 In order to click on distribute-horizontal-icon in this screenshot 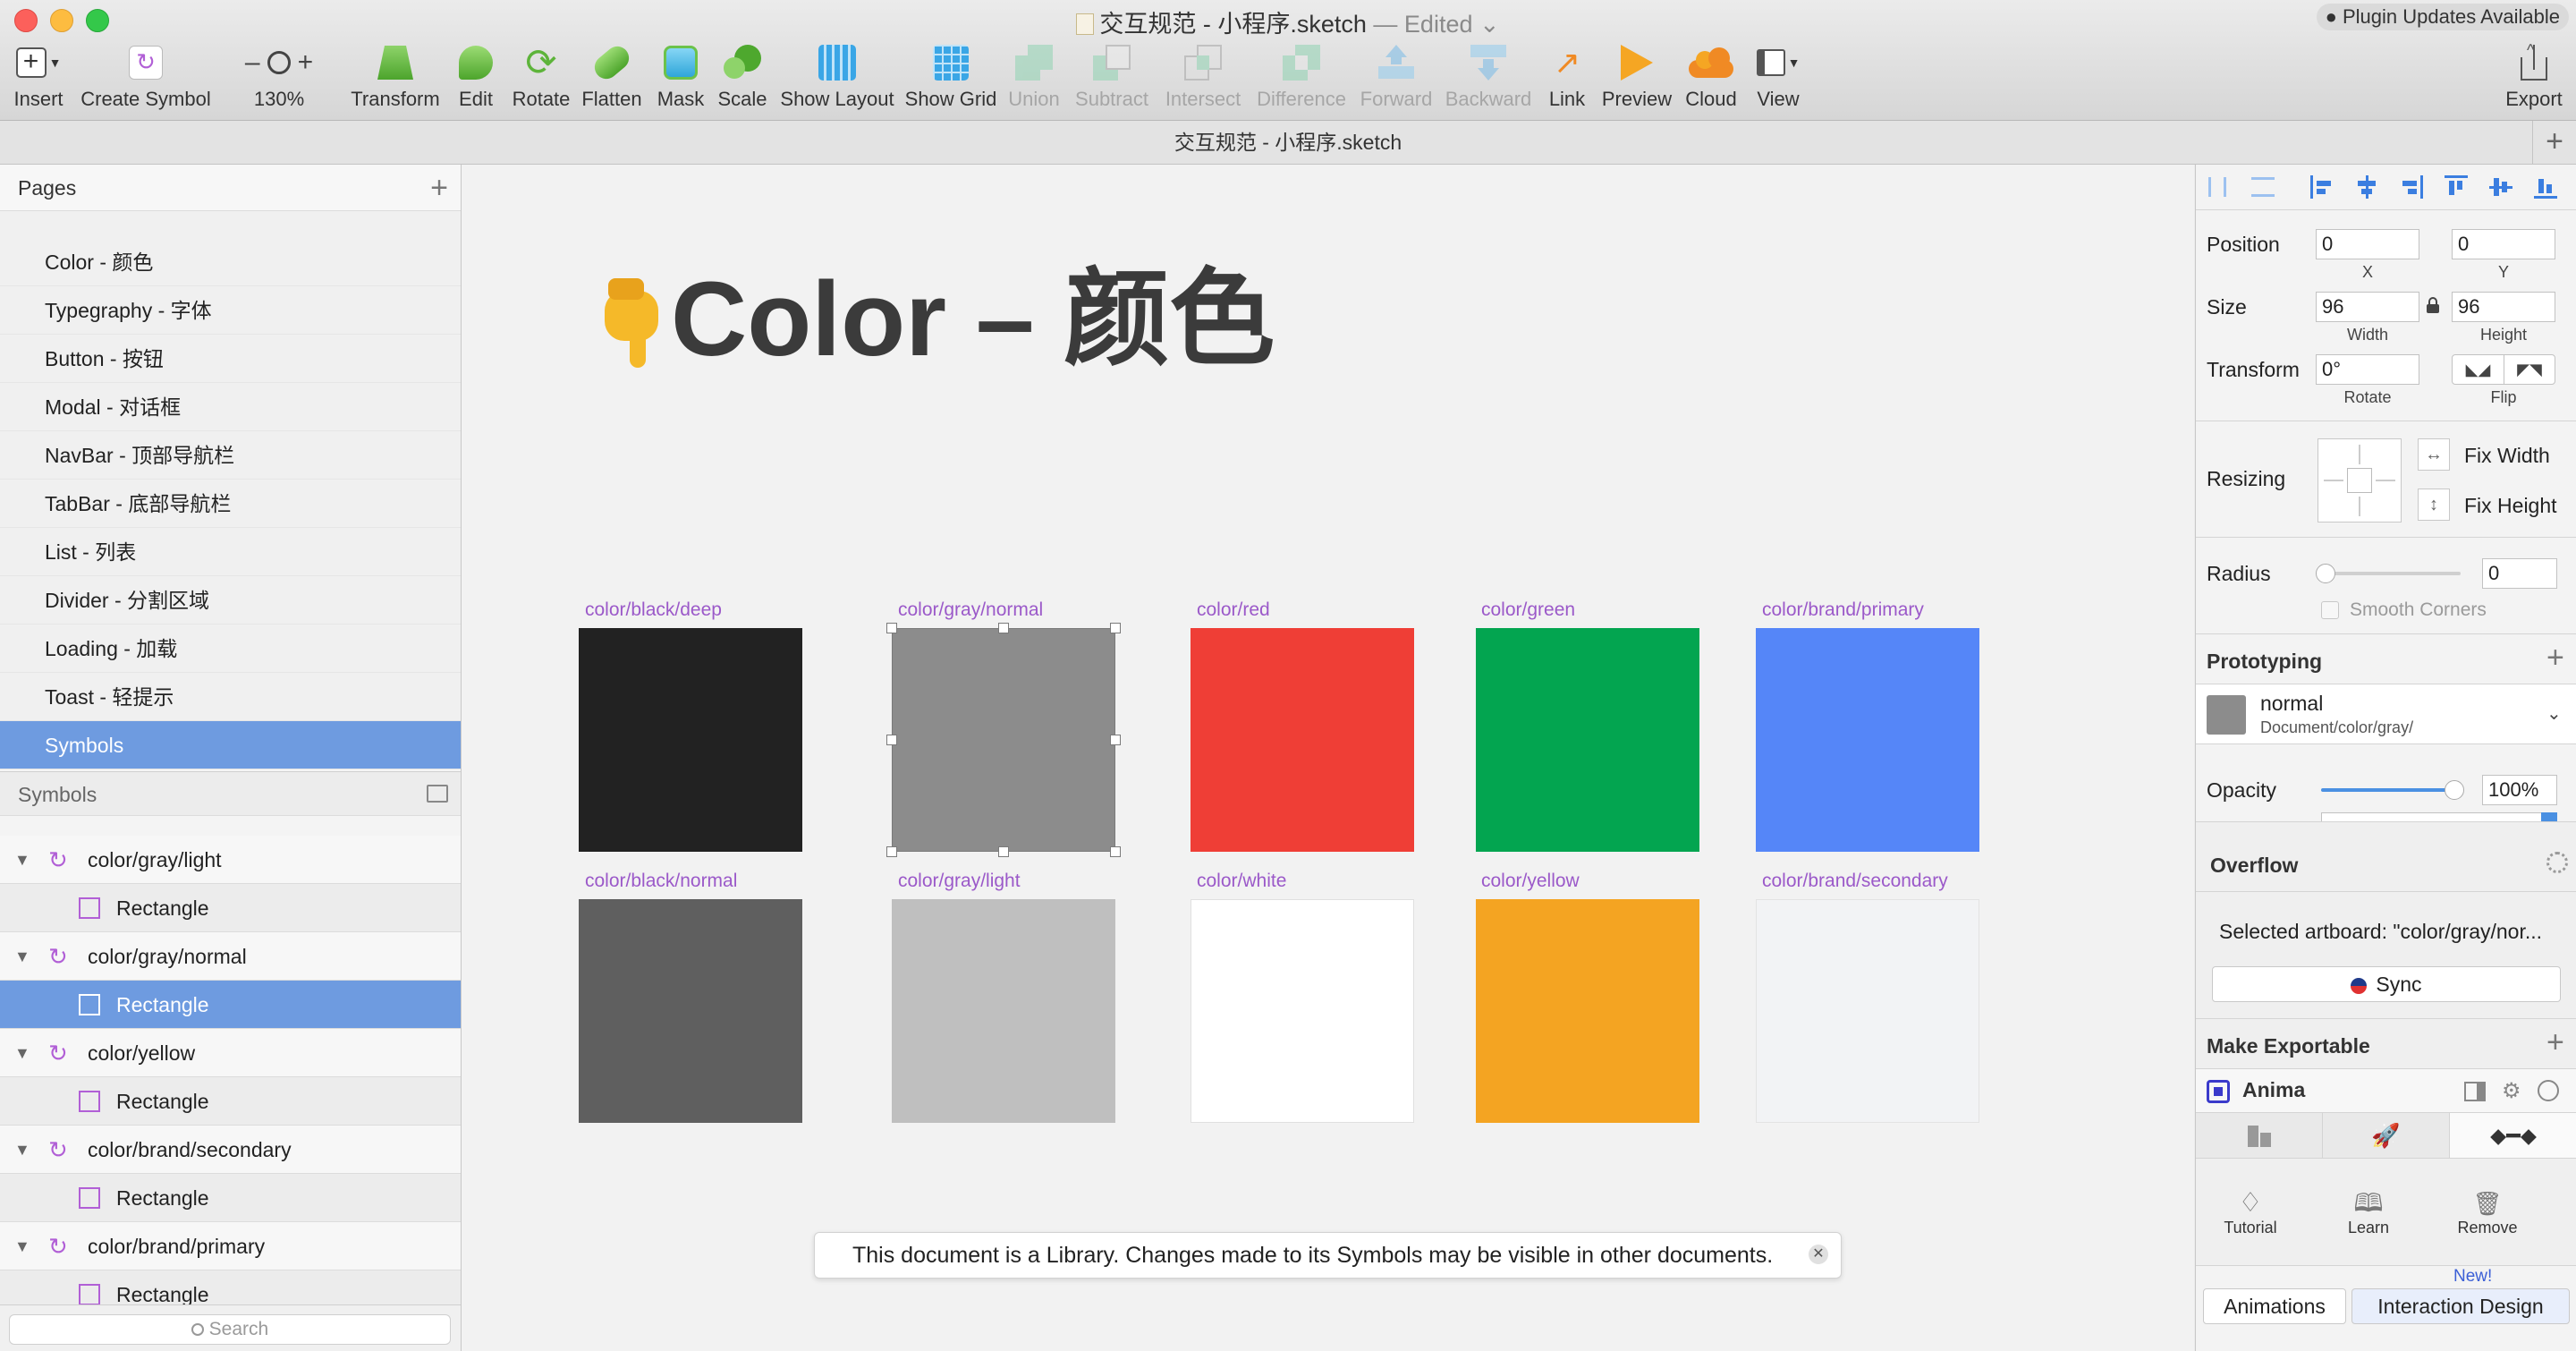, I will do `click(2217, 187)`.